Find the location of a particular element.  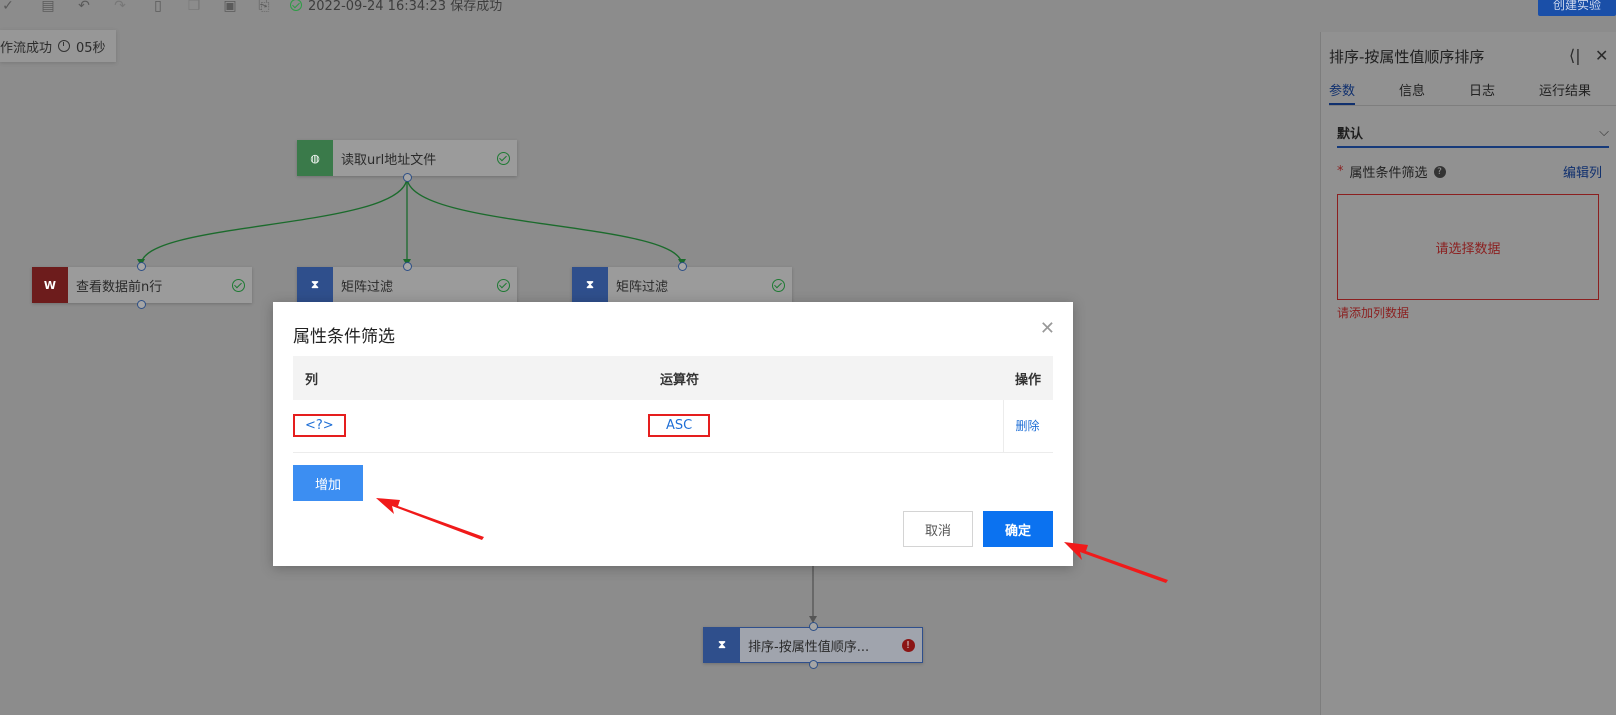

column-header-operator: 运算符 is located at coordinates (825, 378).